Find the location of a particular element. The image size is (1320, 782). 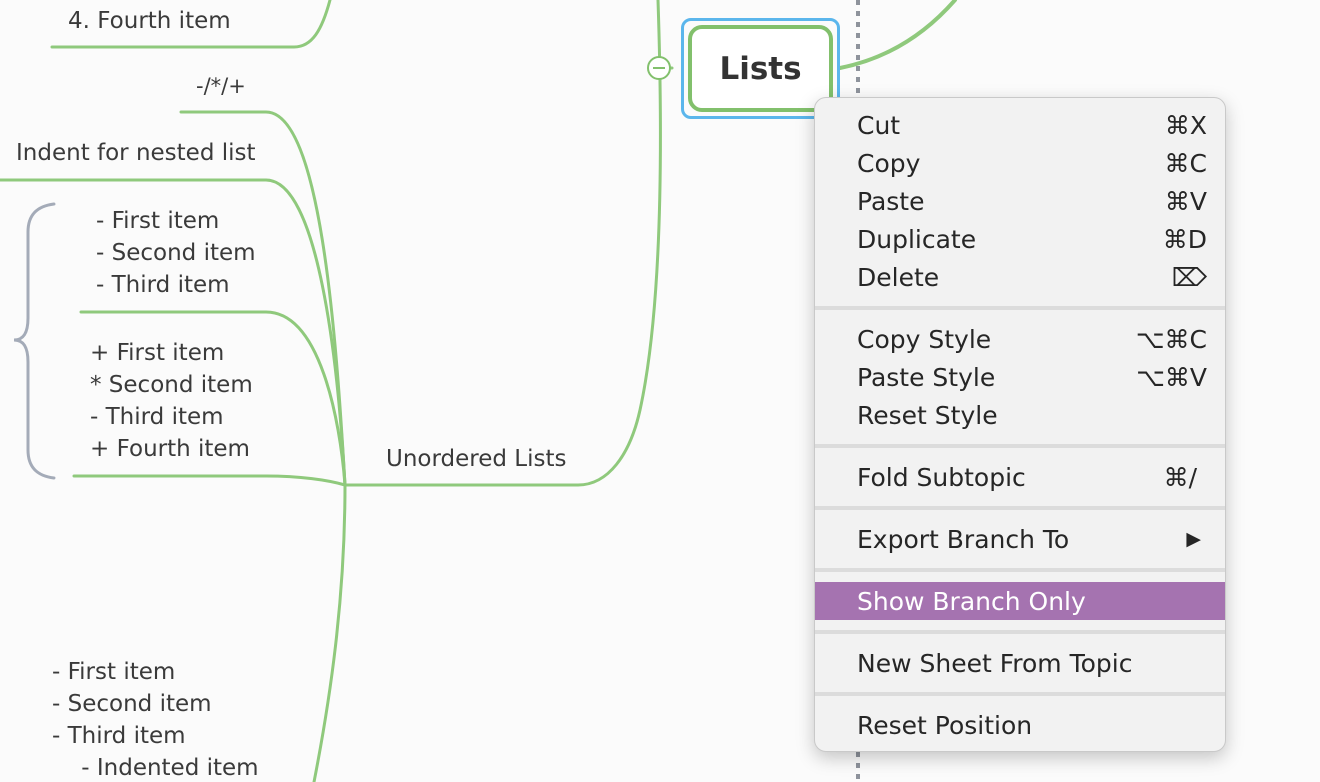

menu-item-reset-position: Reset Position is located at coordinates (1020, 725).